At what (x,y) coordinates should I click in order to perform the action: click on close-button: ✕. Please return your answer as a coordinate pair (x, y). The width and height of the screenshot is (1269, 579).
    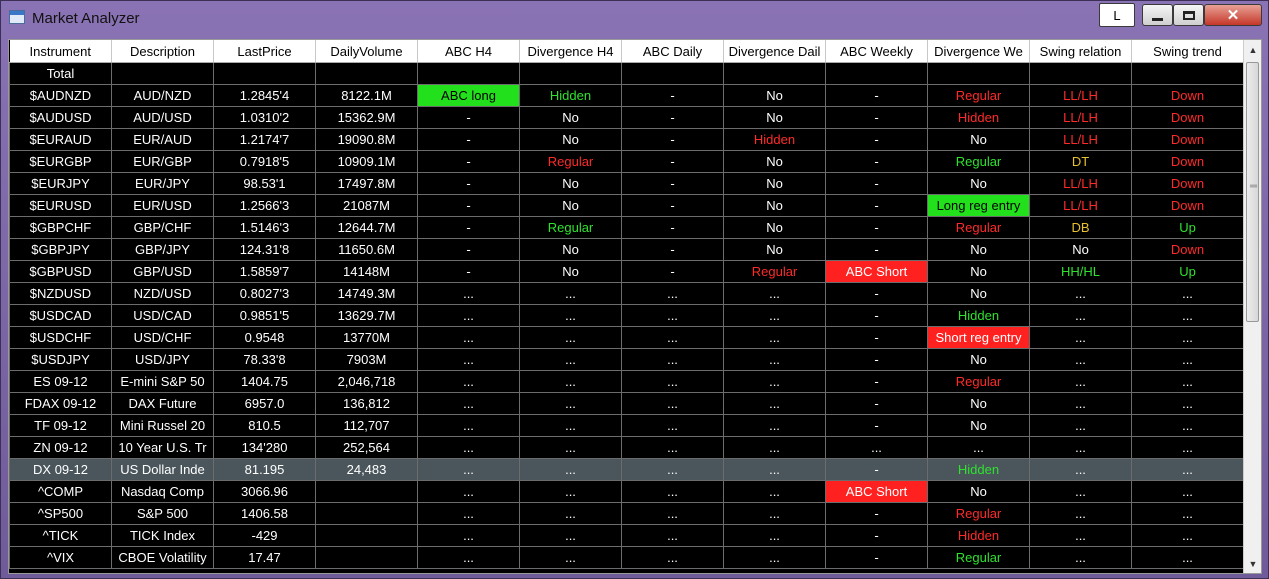
    Looking at the image, I should click on (1233, 15).